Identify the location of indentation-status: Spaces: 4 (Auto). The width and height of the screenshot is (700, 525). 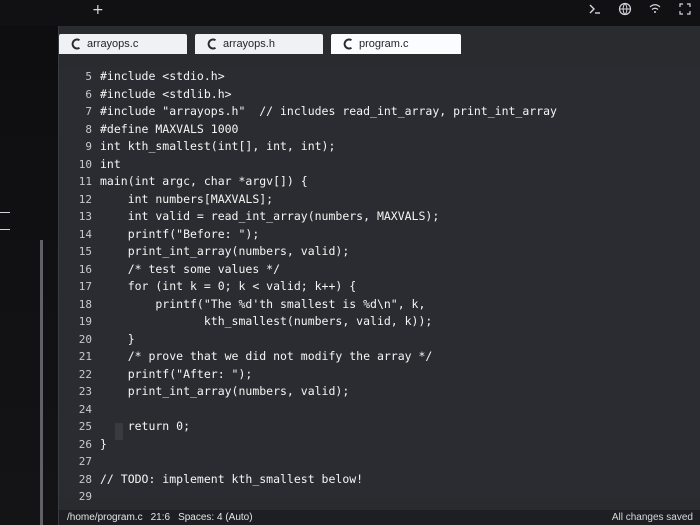
(215, 517).